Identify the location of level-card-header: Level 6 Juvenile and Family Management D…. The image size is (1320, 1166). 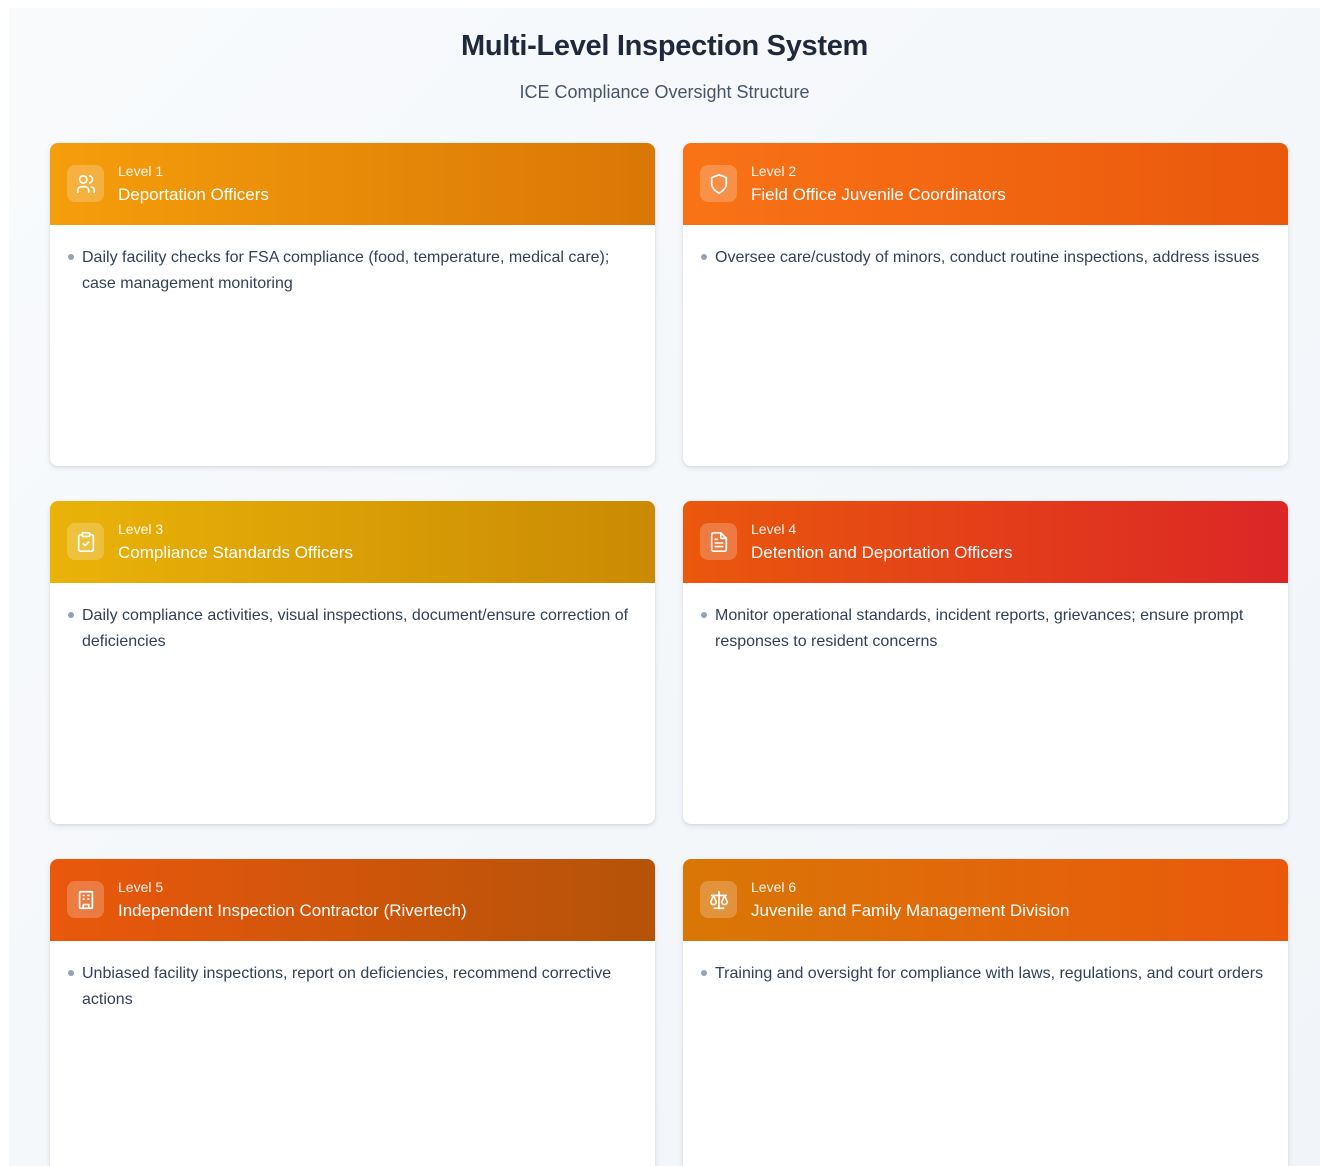
(985, 900).